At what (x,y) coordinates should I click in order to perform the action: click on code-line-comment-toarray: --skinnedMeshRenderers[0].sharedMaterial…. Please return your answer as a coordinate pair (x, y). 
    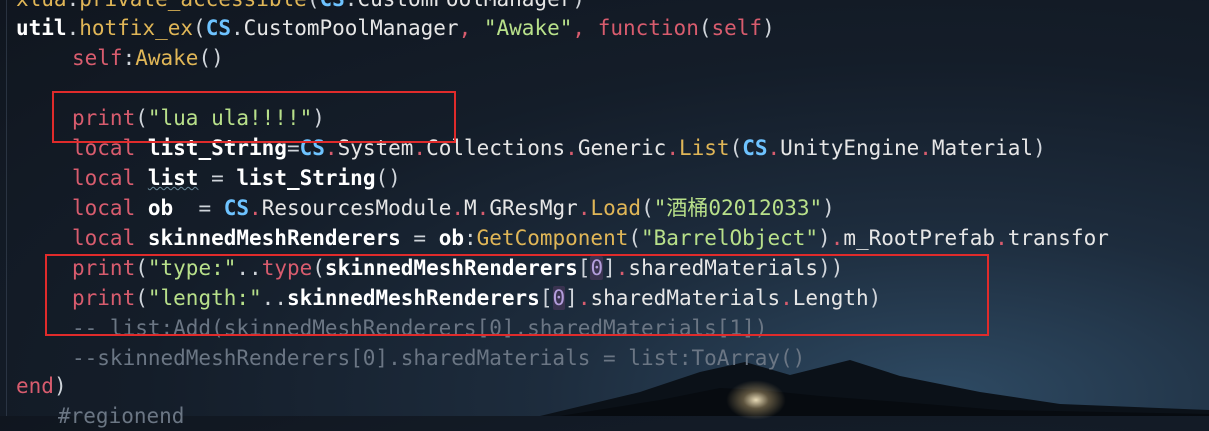
    Looking at the image, I should click on (410, 358).